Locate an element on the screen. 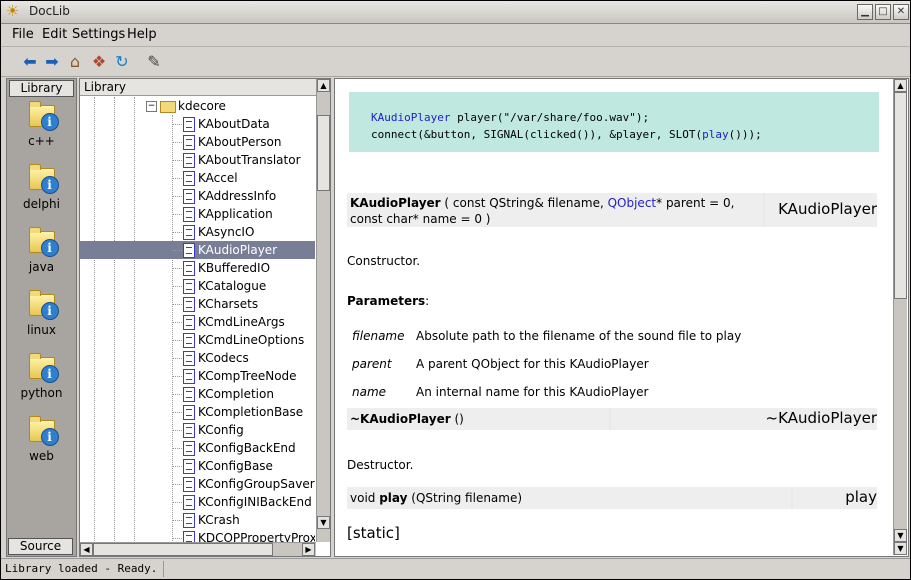 The image size is (911, 580). tree-item: KConfigINIBackEnd is located at coordinates (197, 502).